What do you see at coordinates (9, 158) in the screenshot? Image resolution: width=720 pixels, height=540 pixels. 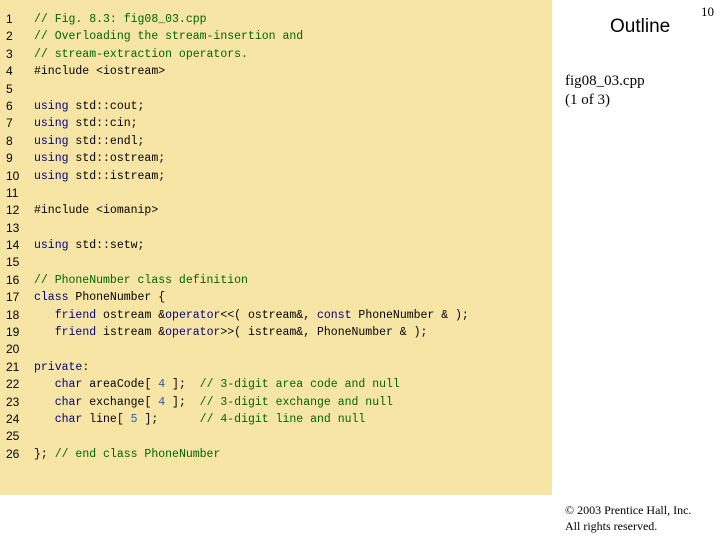 I see `line-number: 9` at bounding box center [9, 158].